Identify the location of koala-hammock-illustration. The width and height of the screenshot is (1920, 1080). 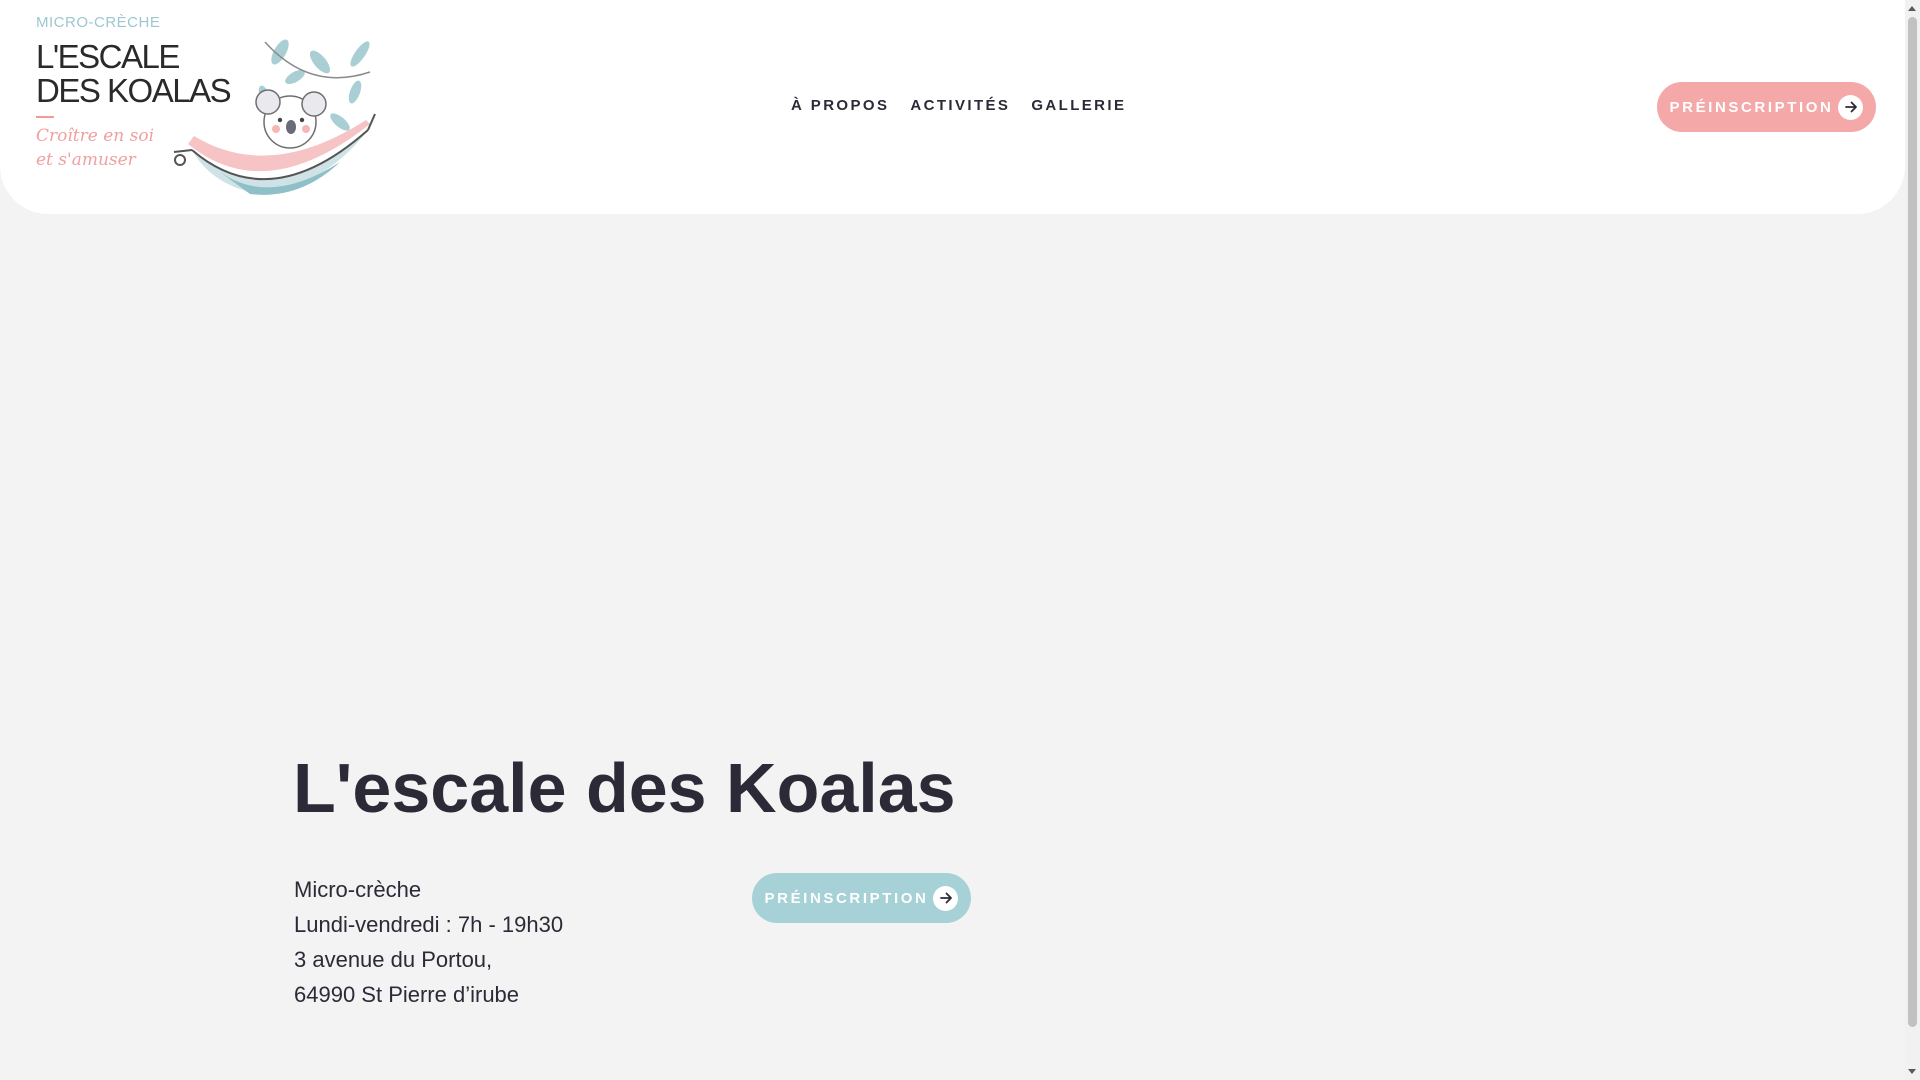
(274, 117).